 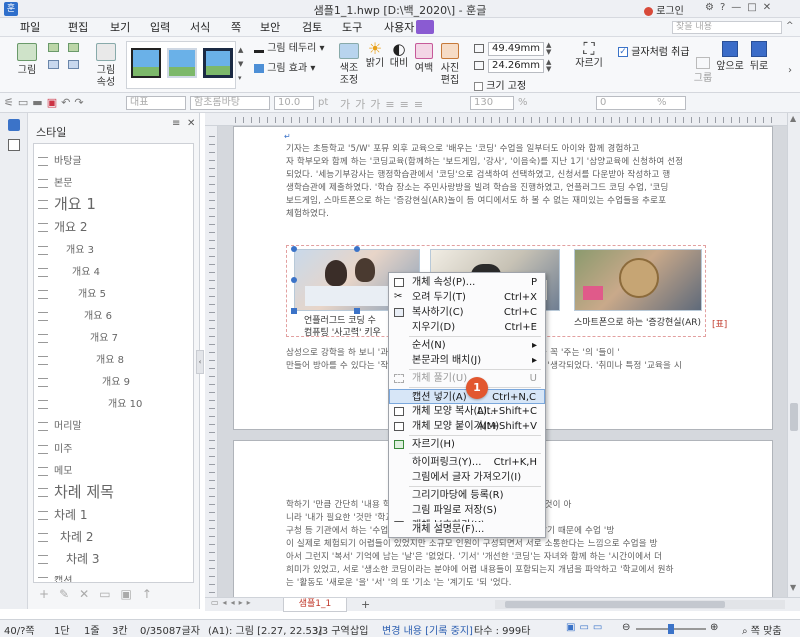 I want to click on menu-file: 파일, so click(x=30, y=27).